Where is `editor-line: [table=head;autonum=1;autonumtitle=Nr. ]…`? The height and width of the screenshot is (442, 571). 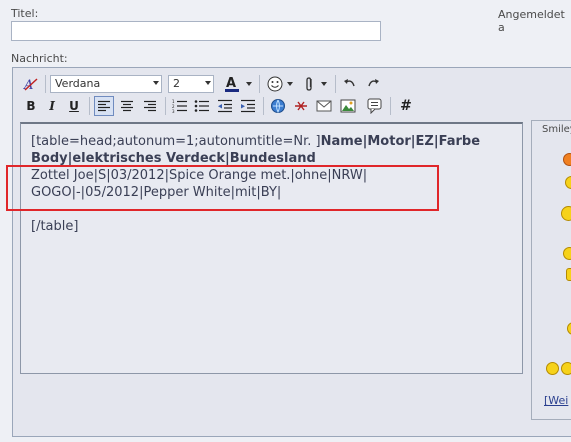
editor-line: [table=head;autonum=1;autonumtitle=Nr. ]… is located at coordinates (255, 141).